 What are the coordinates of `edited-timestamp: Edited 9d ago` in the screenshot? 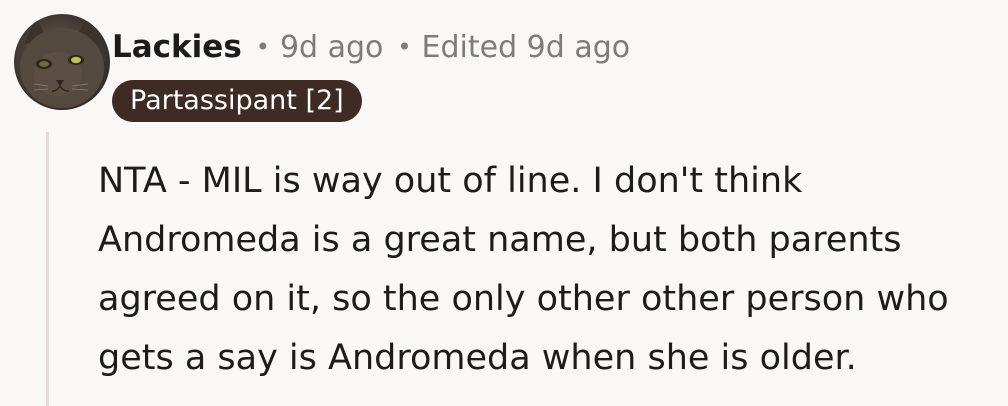 It's located at (526, 47).